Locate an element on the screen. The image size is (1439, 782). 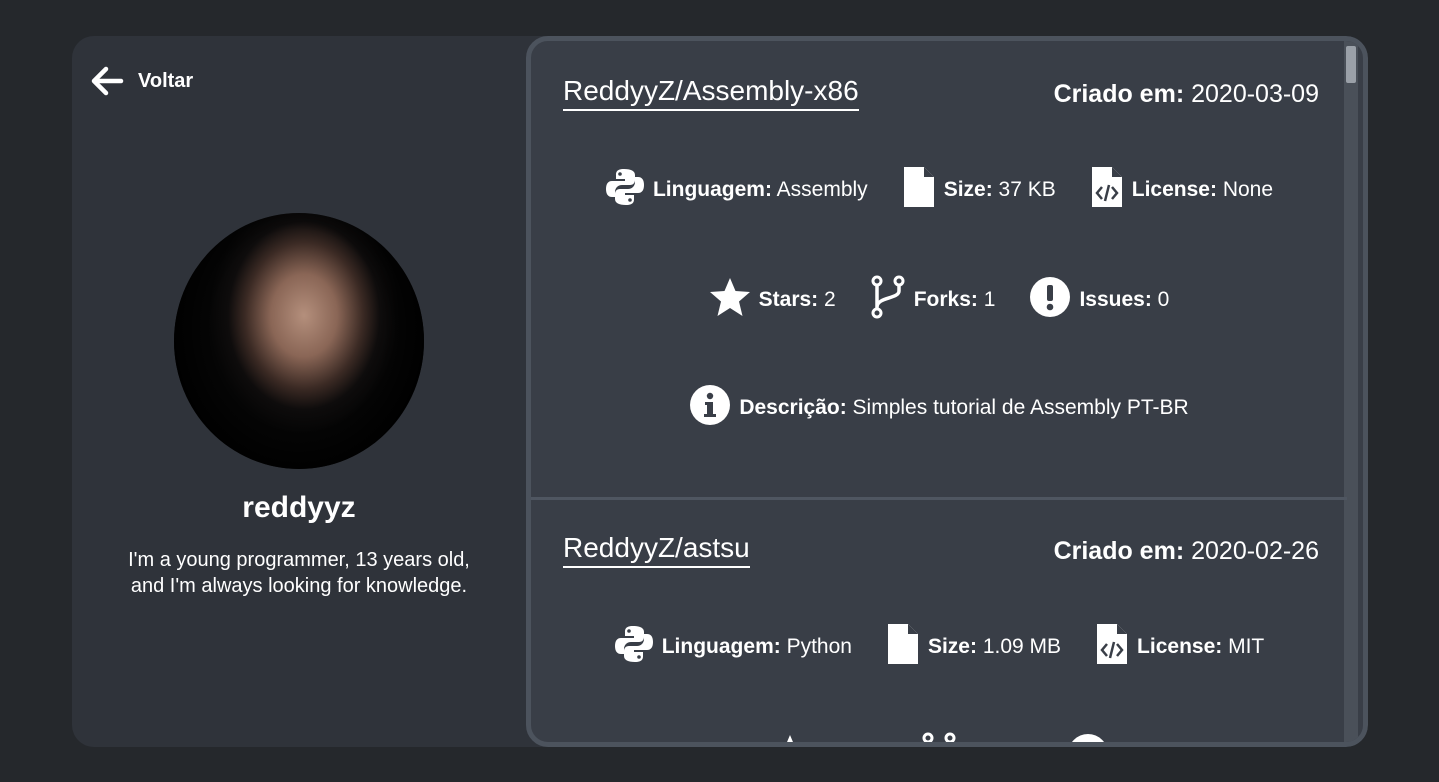
repo-language: Linguagem: Assembly is located at coordinates (736, 190).